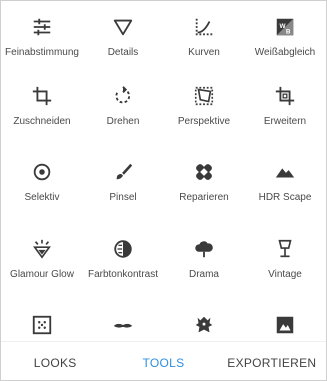  What do you see at coordinates (123, 274) in the screenshot?
I see `tool-label: Farbtonkontrast` at bounding box center [123, 274].